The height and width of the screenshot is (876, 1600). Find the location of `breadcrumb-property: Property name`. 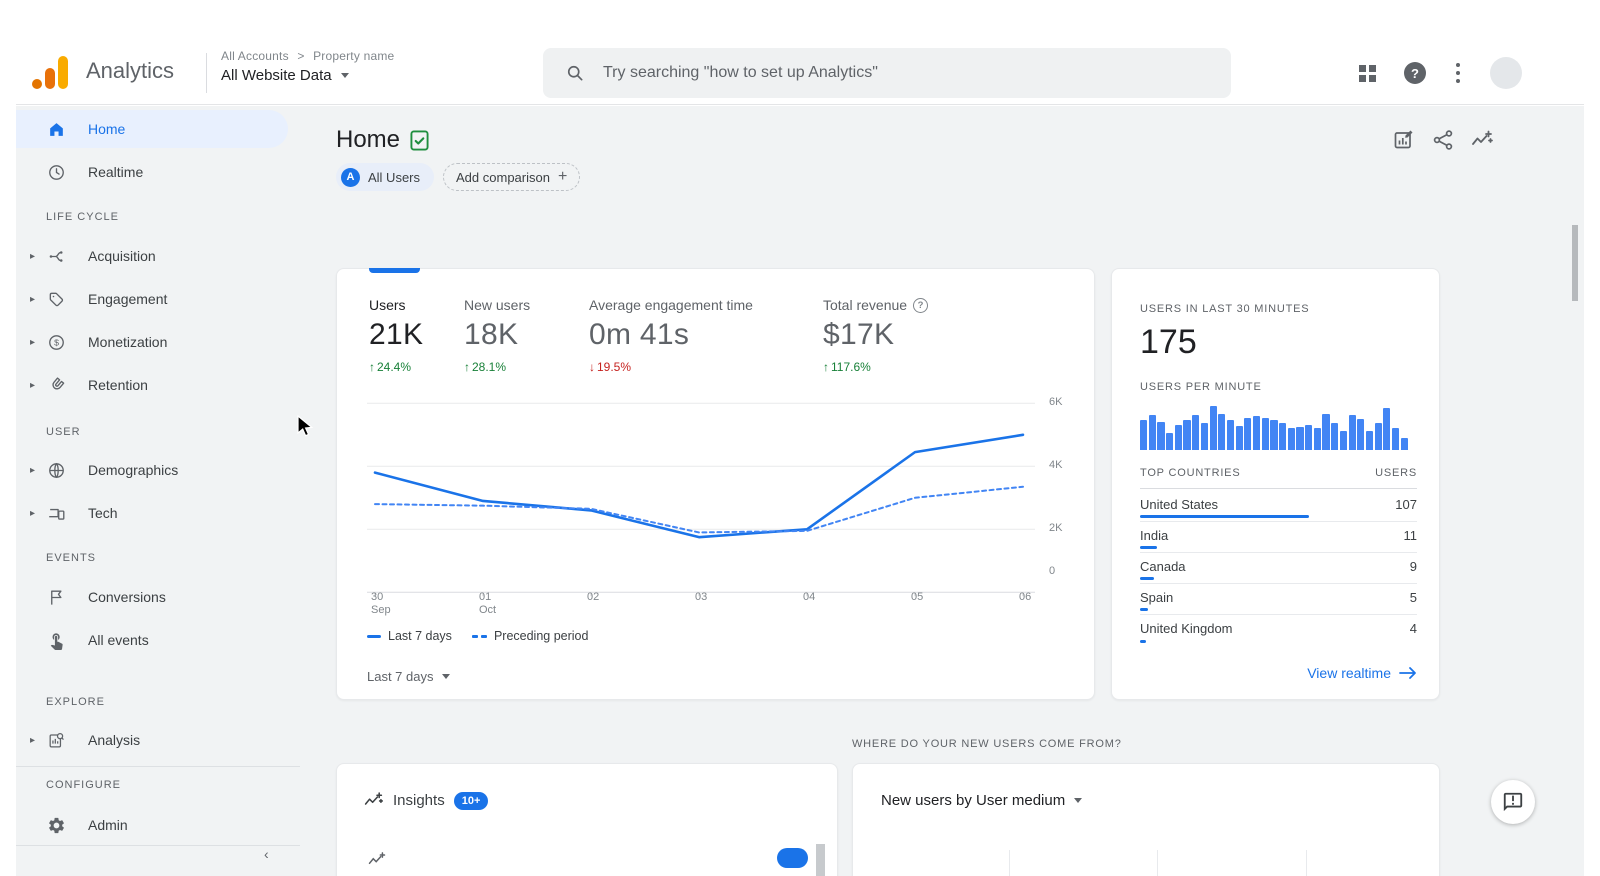

breadcrumb-property: Property name is located at coordinates (353, 56).